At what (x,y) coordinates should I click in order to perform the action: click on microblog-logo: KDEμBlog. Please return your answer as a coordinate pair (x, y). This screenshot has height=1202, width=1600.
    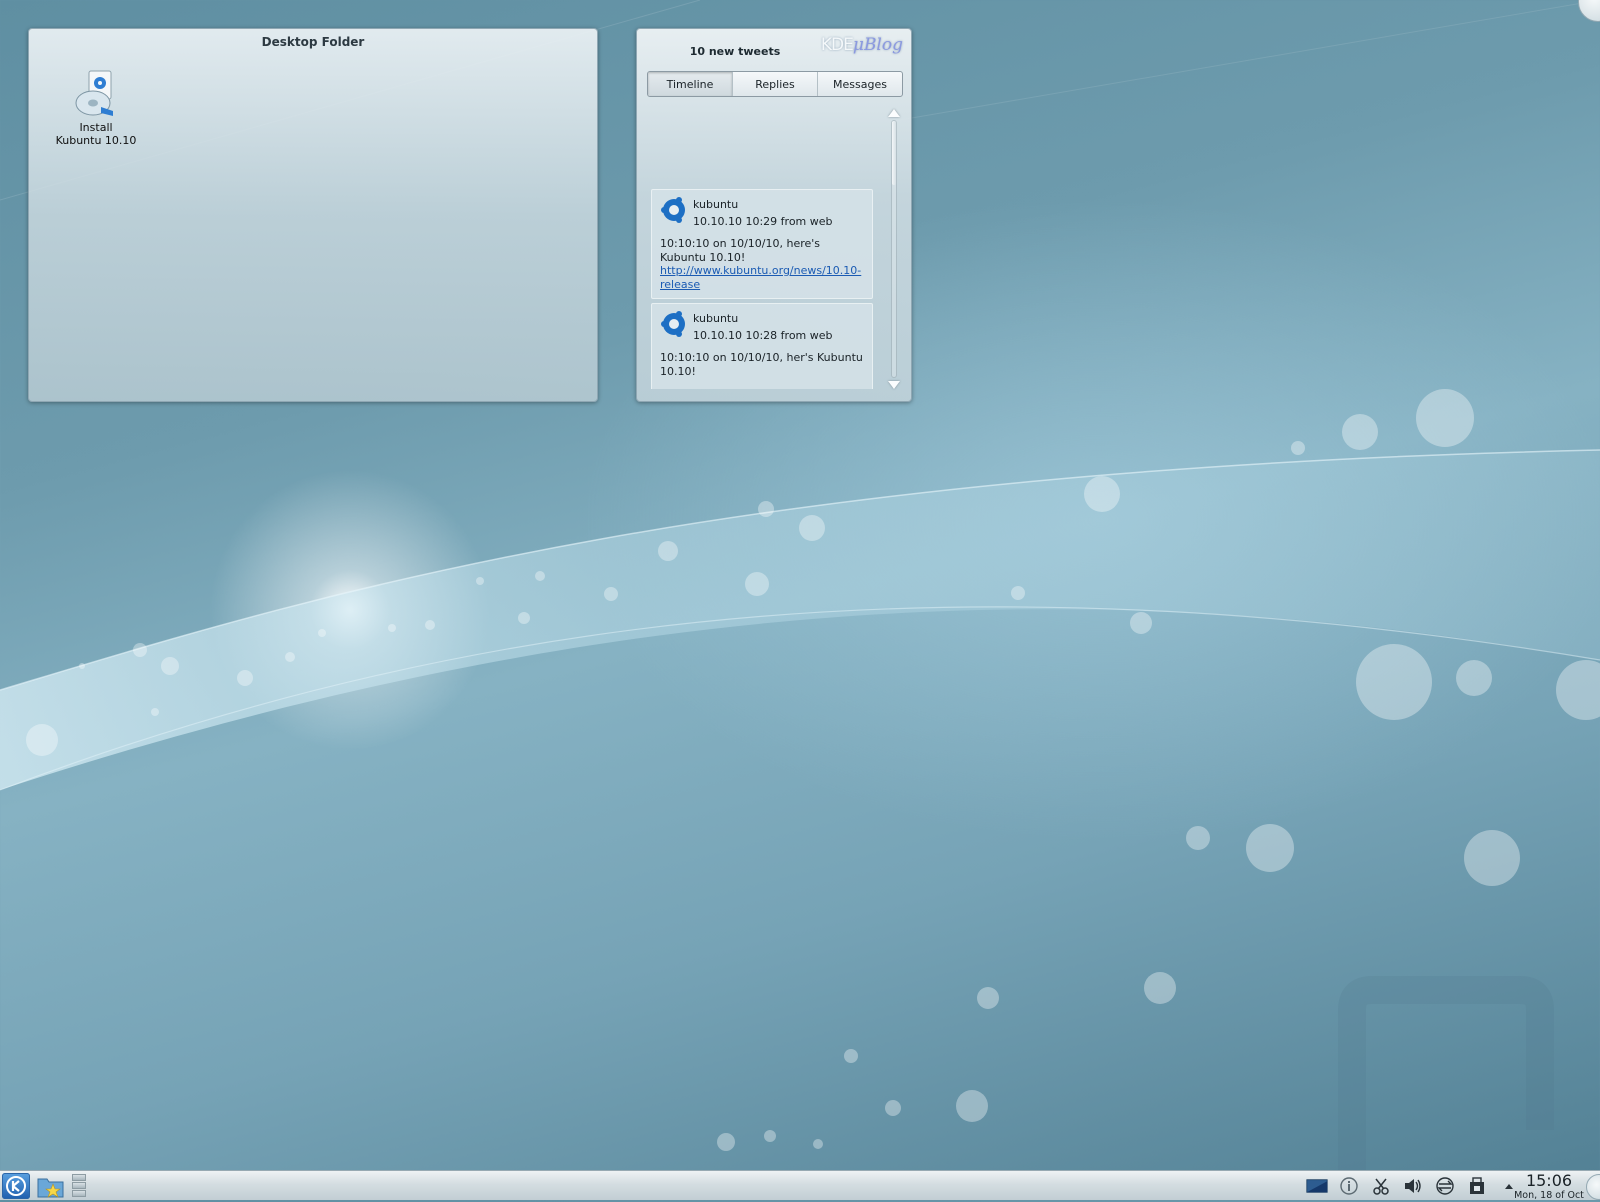
    Looking at the image, I should click on (862, 45).